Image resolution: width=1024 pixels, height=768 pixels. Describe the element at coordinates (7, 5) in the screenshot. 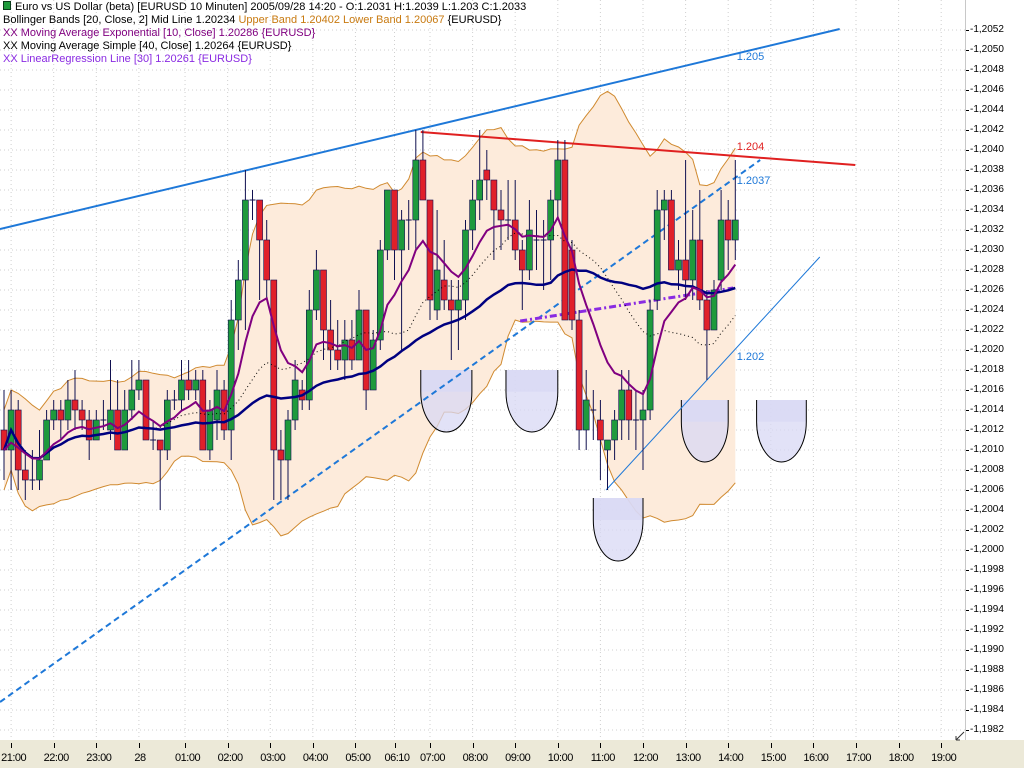

I see `candle-icon` at that location.